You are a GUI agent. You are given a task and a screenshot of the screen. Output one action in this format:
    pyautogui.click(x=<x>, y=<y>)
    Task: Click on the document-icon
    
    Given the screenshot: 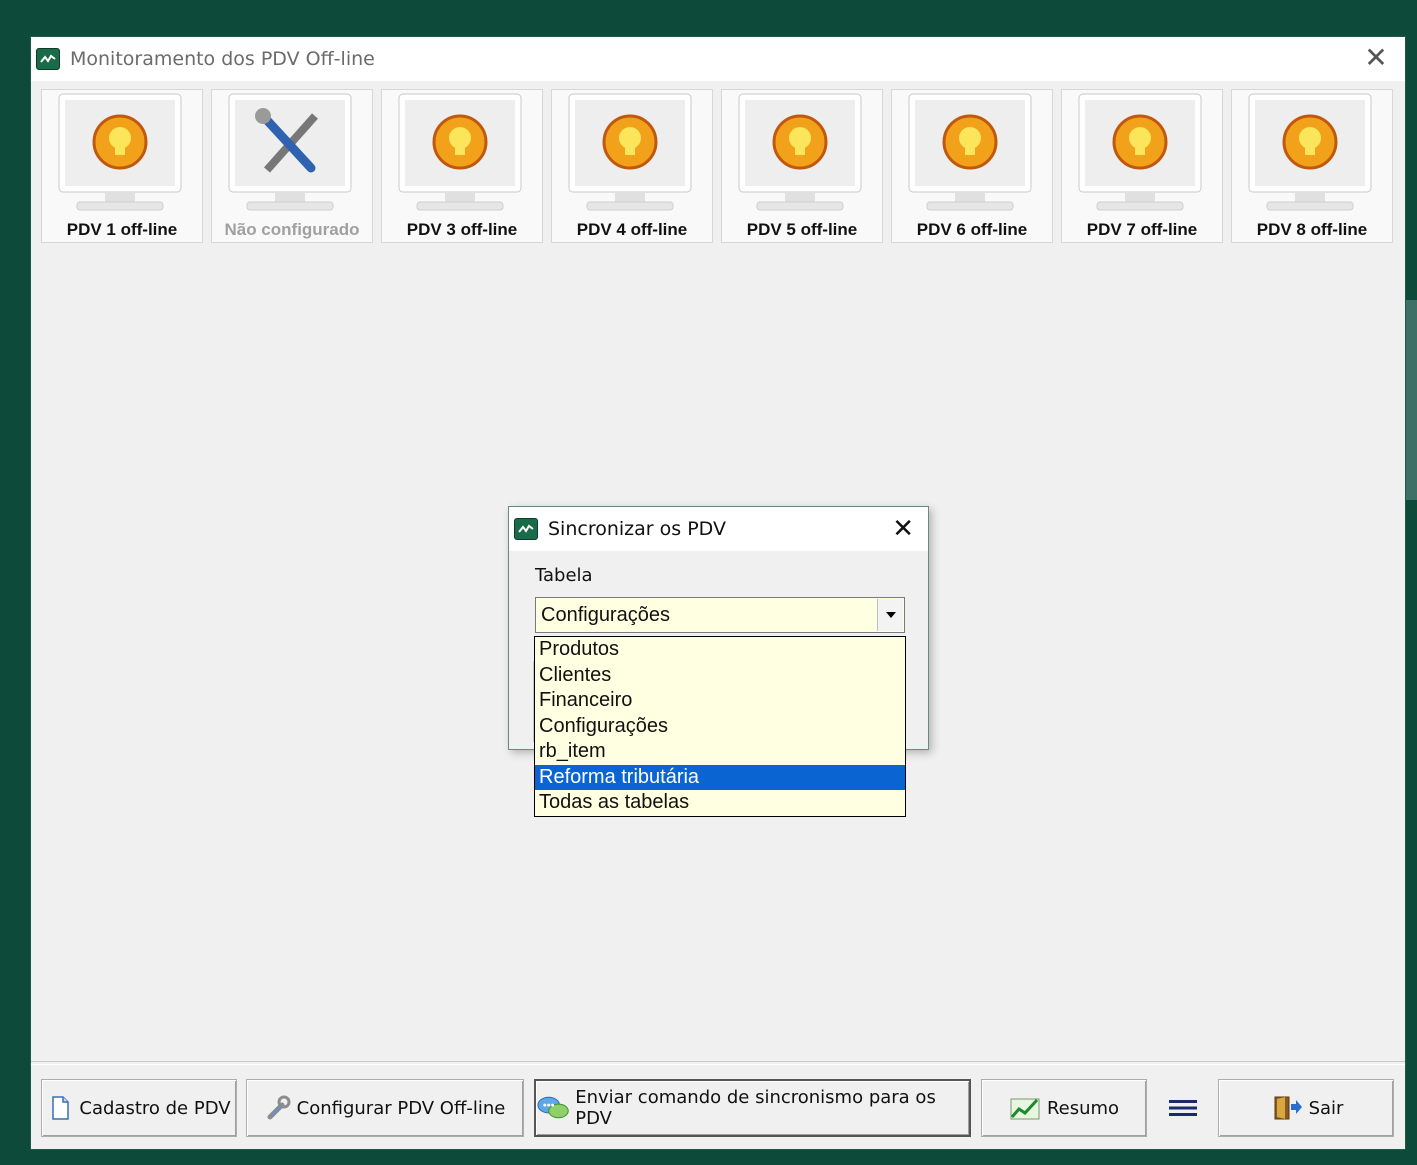 What is the action you would take?
    pyautogui.click(x=61, y=1108)
    